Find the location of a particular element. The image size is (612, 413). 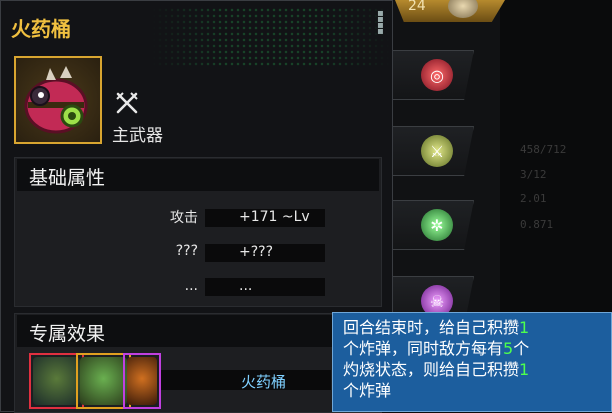

skill-button-blade: ⚔ is located at coordinates (433, 151).